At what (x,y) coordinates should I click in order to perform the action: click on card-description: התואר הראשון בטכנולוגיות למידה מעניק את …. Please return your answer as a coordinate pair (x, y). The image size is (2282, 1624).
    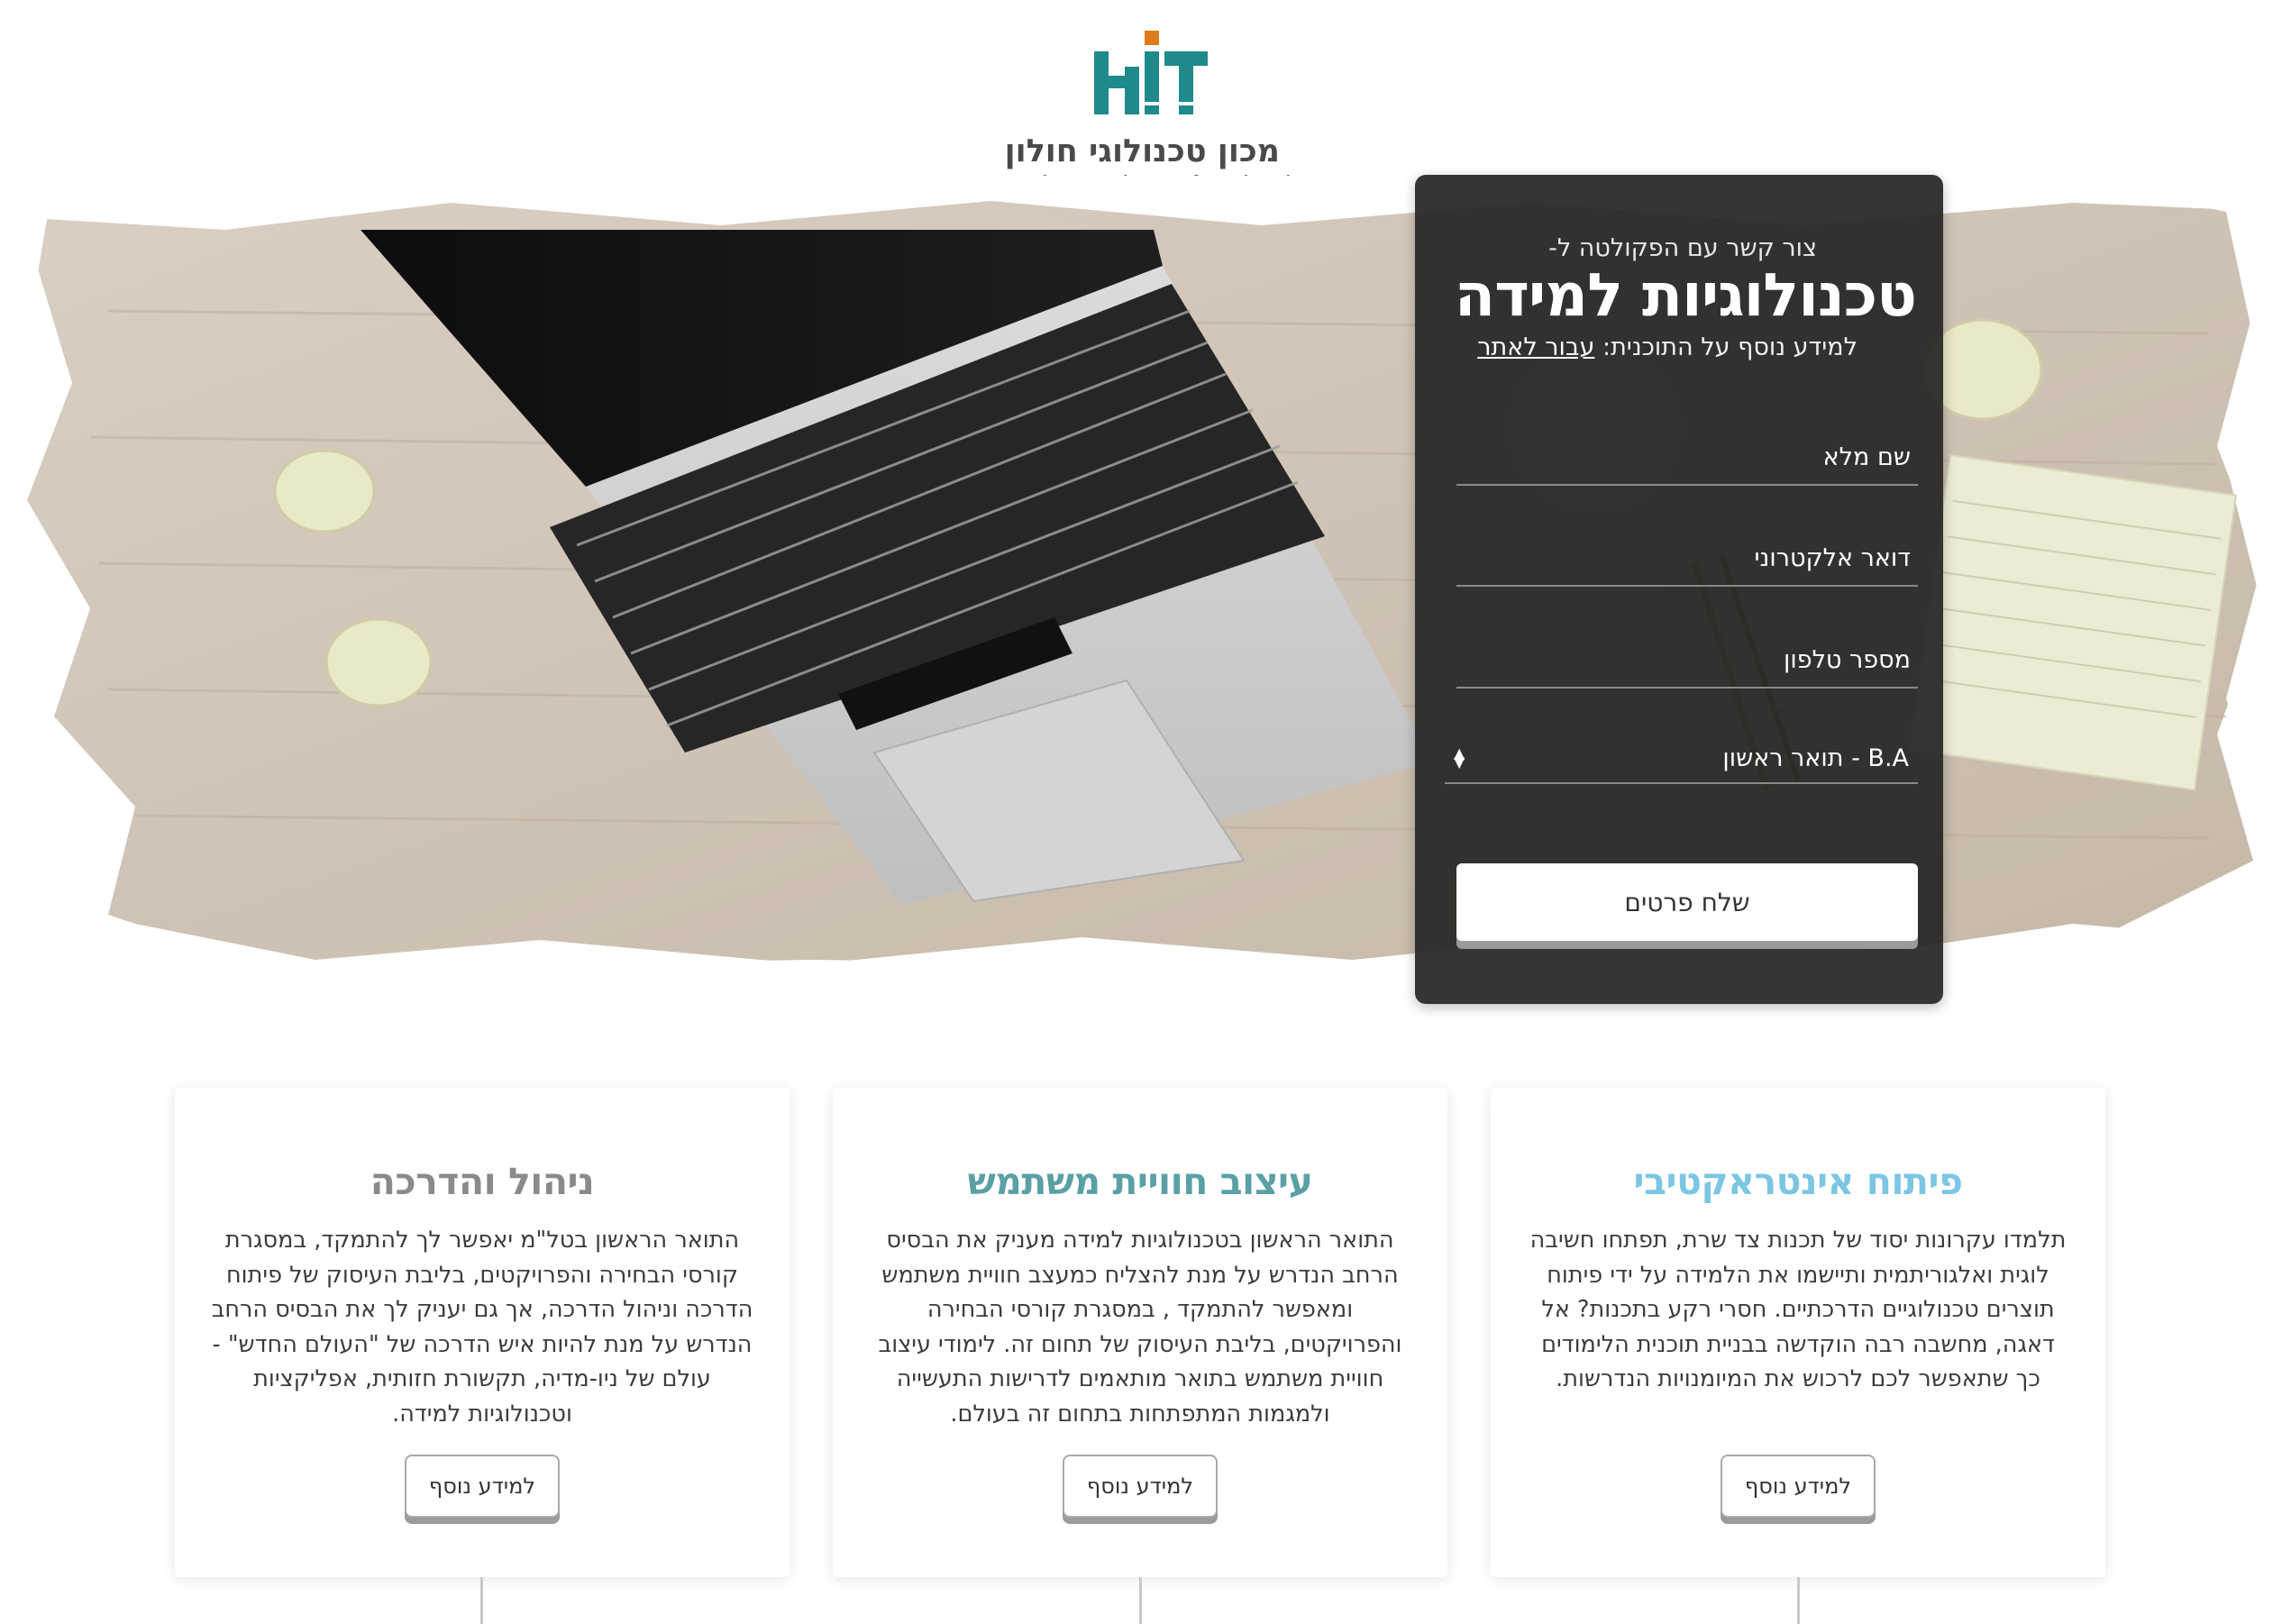
    Looking at the image, I should click on (1140, 1327).